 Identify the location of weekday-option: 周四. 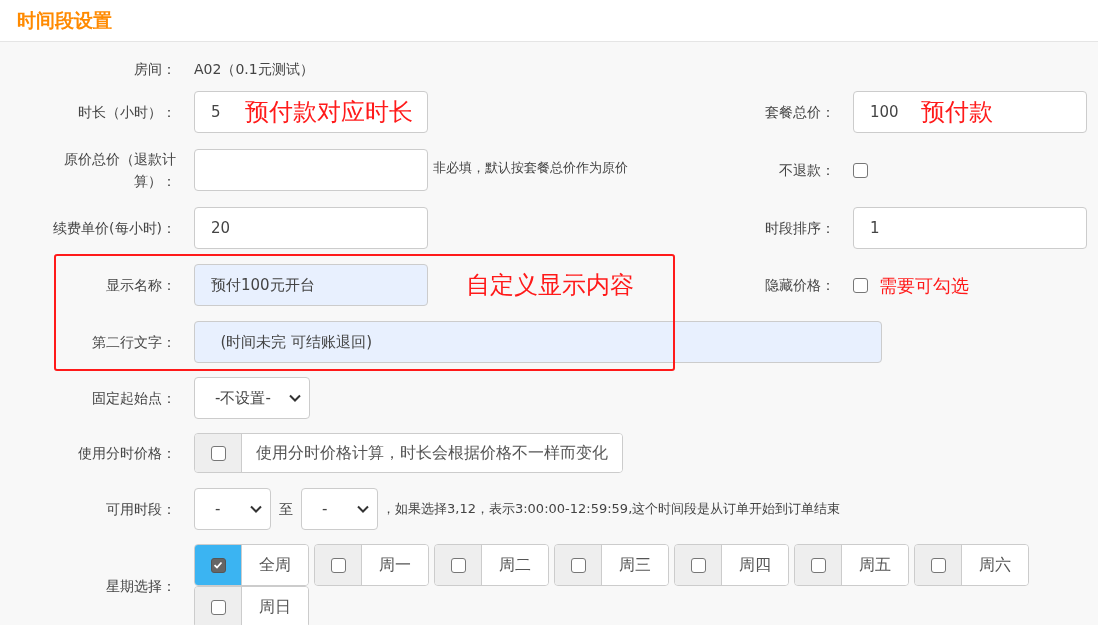
(755, 565).